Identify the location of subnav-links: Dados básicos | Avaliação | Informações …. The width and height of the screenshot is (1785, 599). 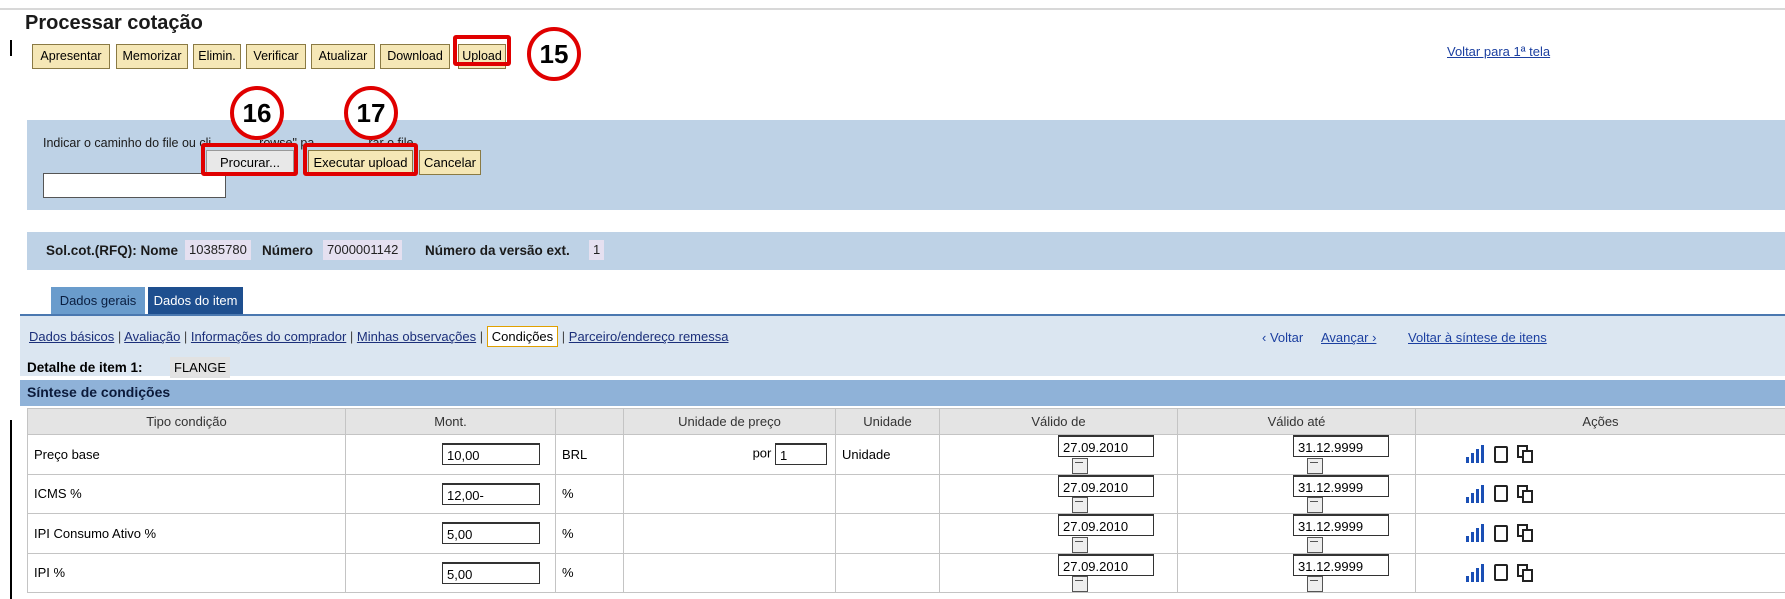
(378, 336).